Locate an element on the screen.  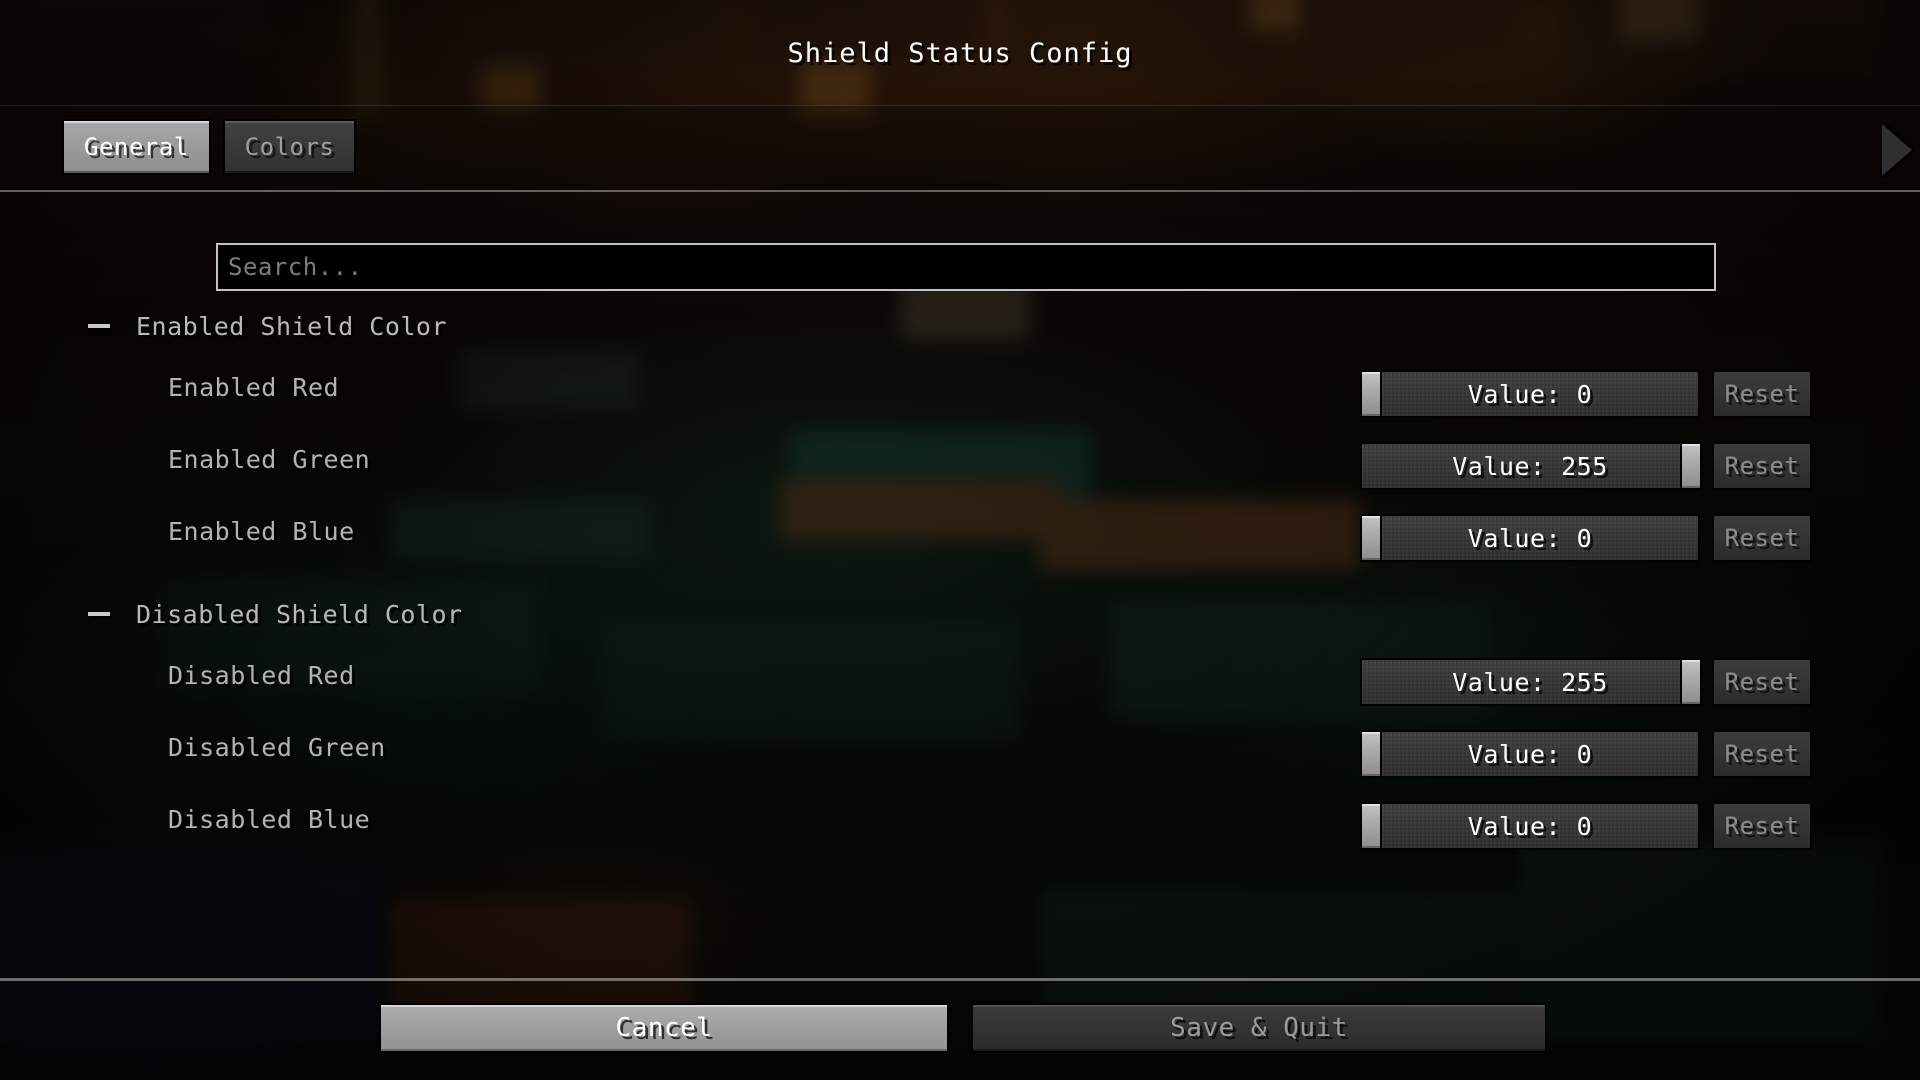
category-disabled-shield-color: Disabled Shield Color is located at coordinates (275, 614).